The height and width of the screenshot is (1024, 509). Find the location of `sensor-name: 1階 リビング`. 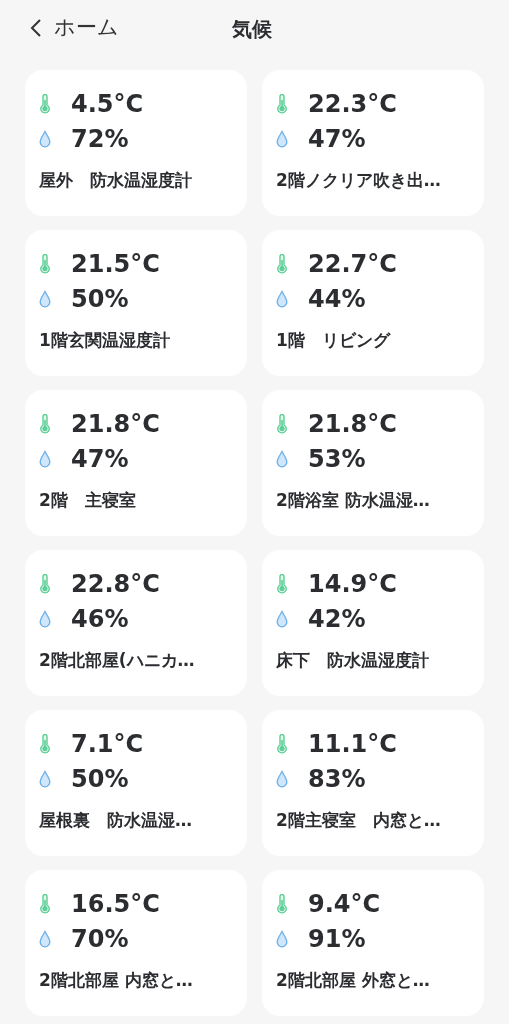

sensor-name: 1階 リビング is located at coordinates (334, 341).